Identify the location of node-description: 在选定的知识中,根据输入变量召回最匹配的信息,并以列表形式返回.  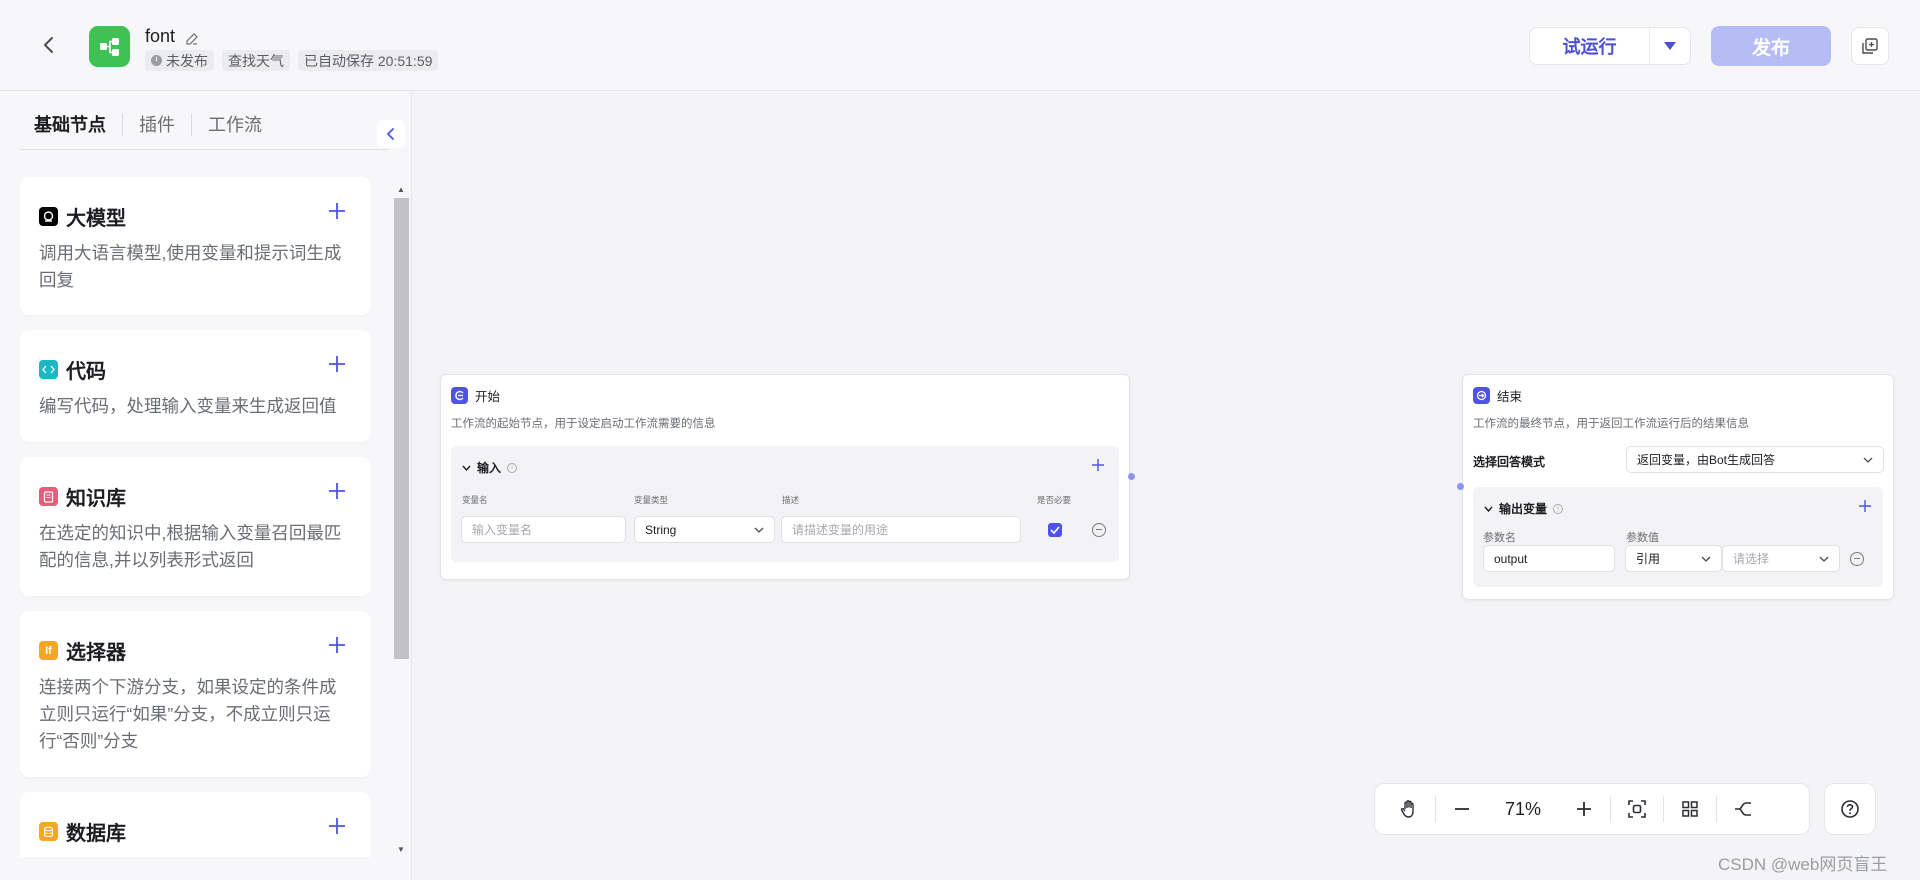
(190, 546).